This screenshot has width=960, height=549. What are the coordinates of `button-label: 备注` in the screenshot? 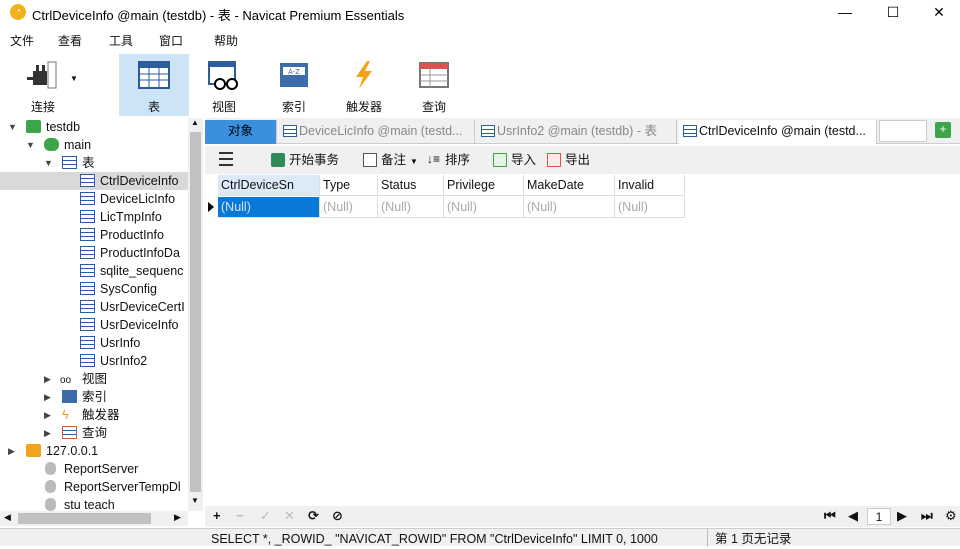 It's located at (394, 160).